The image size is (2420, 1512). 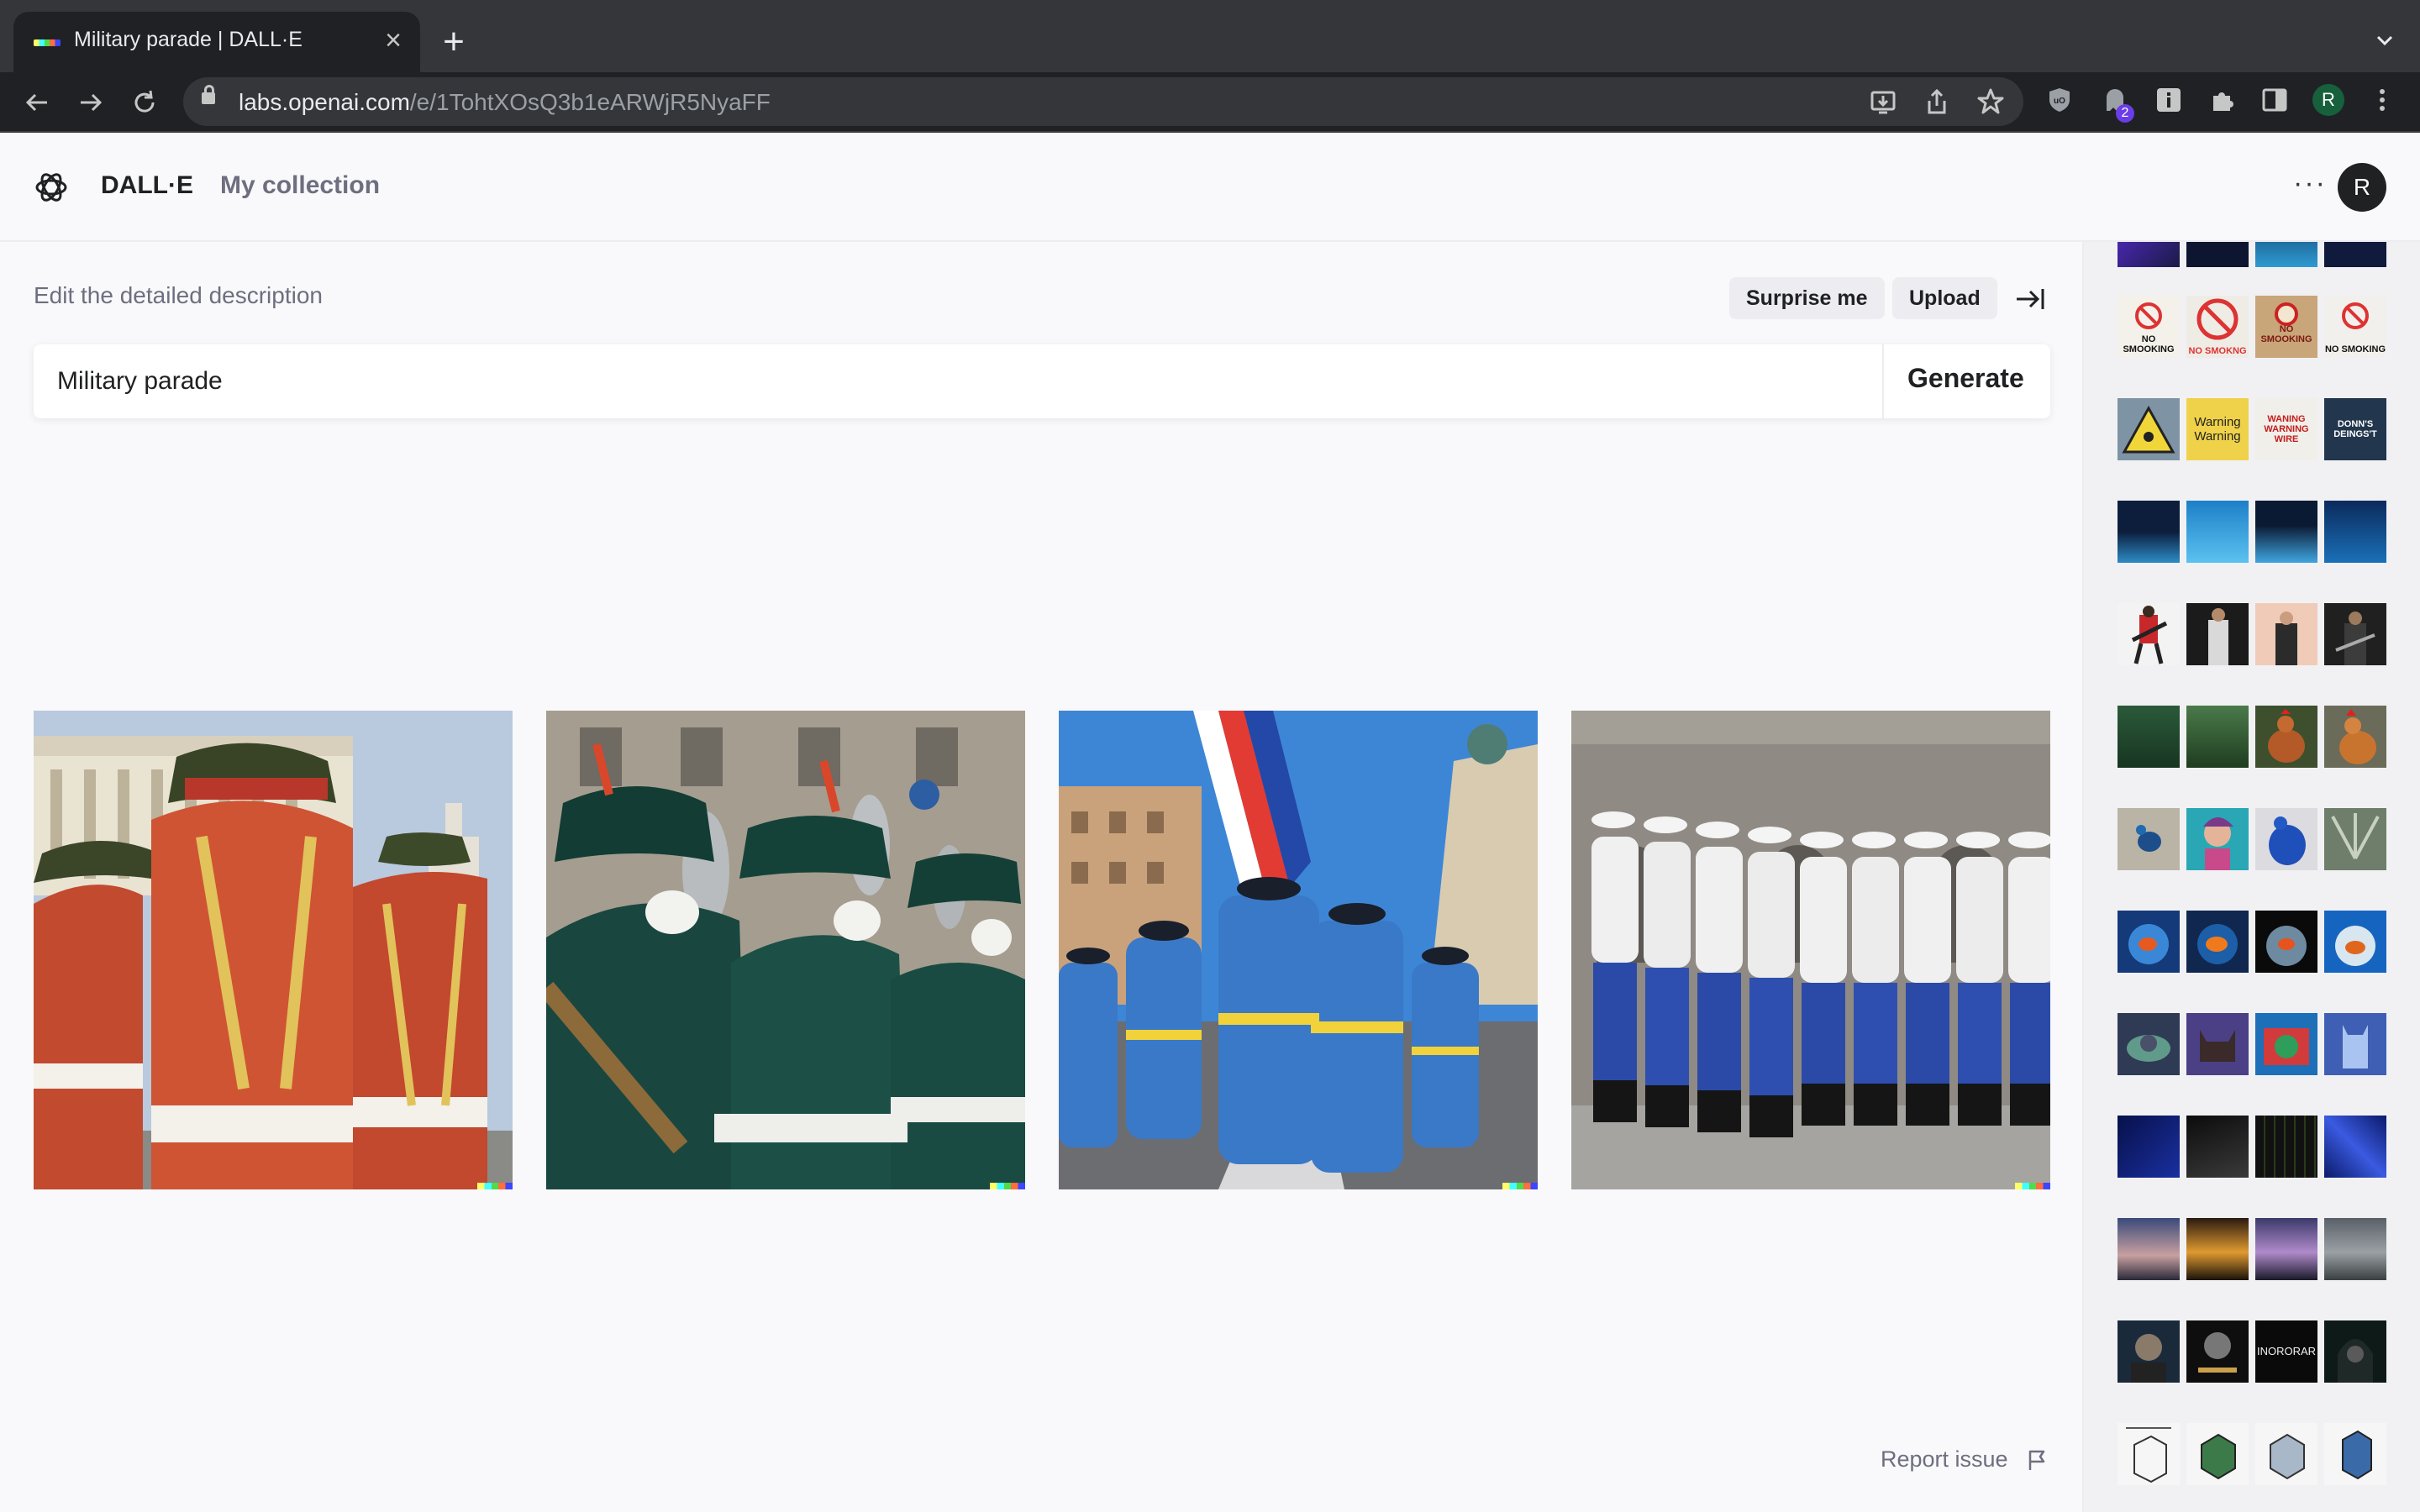 I want to click on report-issue-link: Report issue, so click(x=1944, y=1459).